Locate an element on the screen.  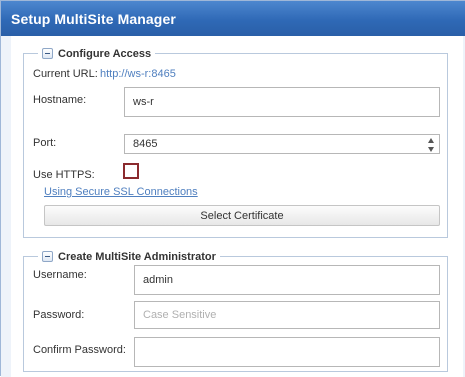
password-field: Case Sensitive is located at coordinates (287, 315).